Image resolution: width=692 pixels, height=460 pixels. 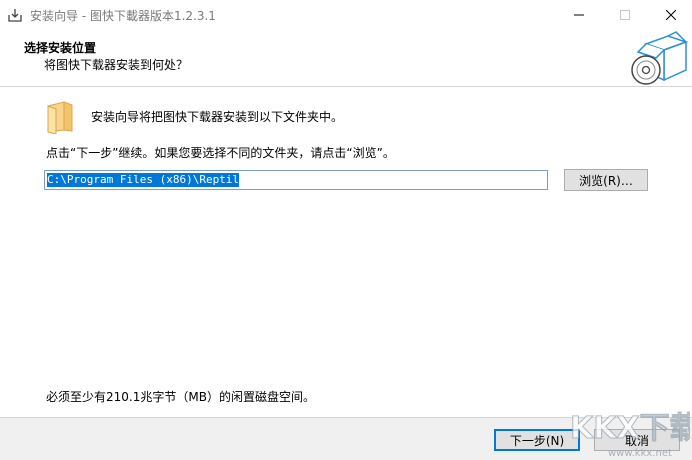 I want to click on close-icon, so click(x=671, y=15).